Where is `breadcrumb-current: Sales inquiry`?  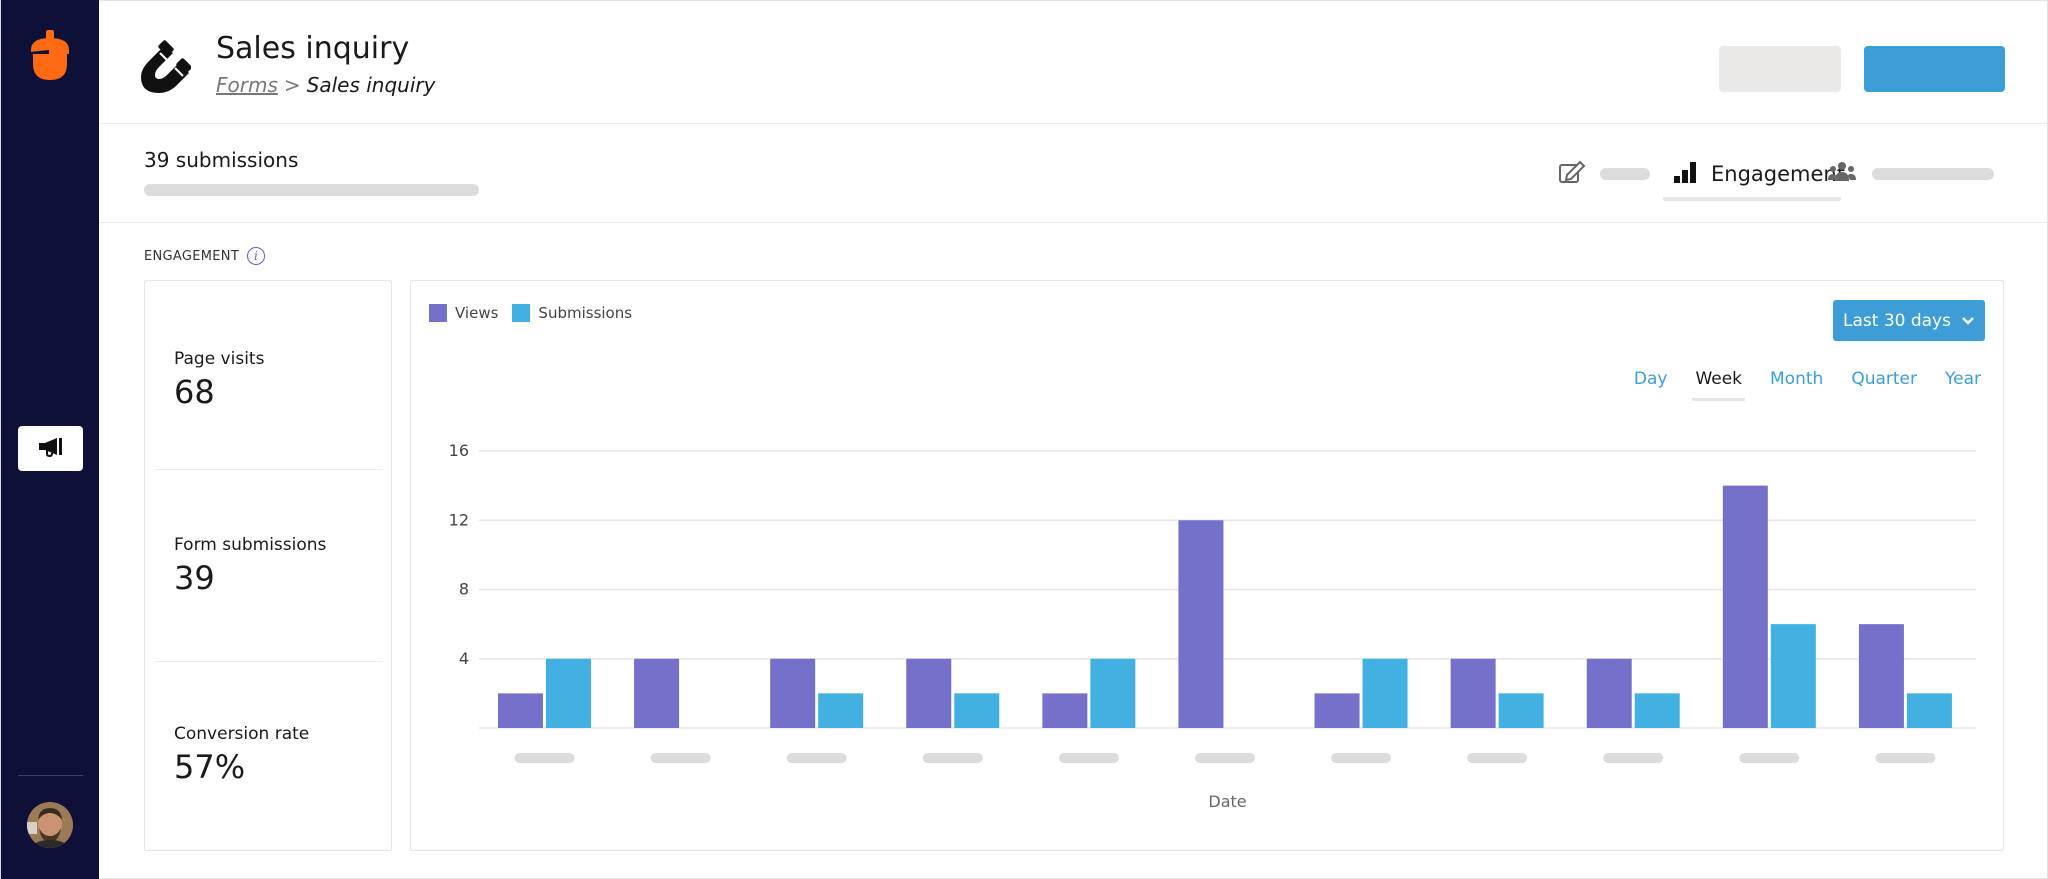 breadcrumb-current: Sales inquiry is located at coordinates (371, 85).